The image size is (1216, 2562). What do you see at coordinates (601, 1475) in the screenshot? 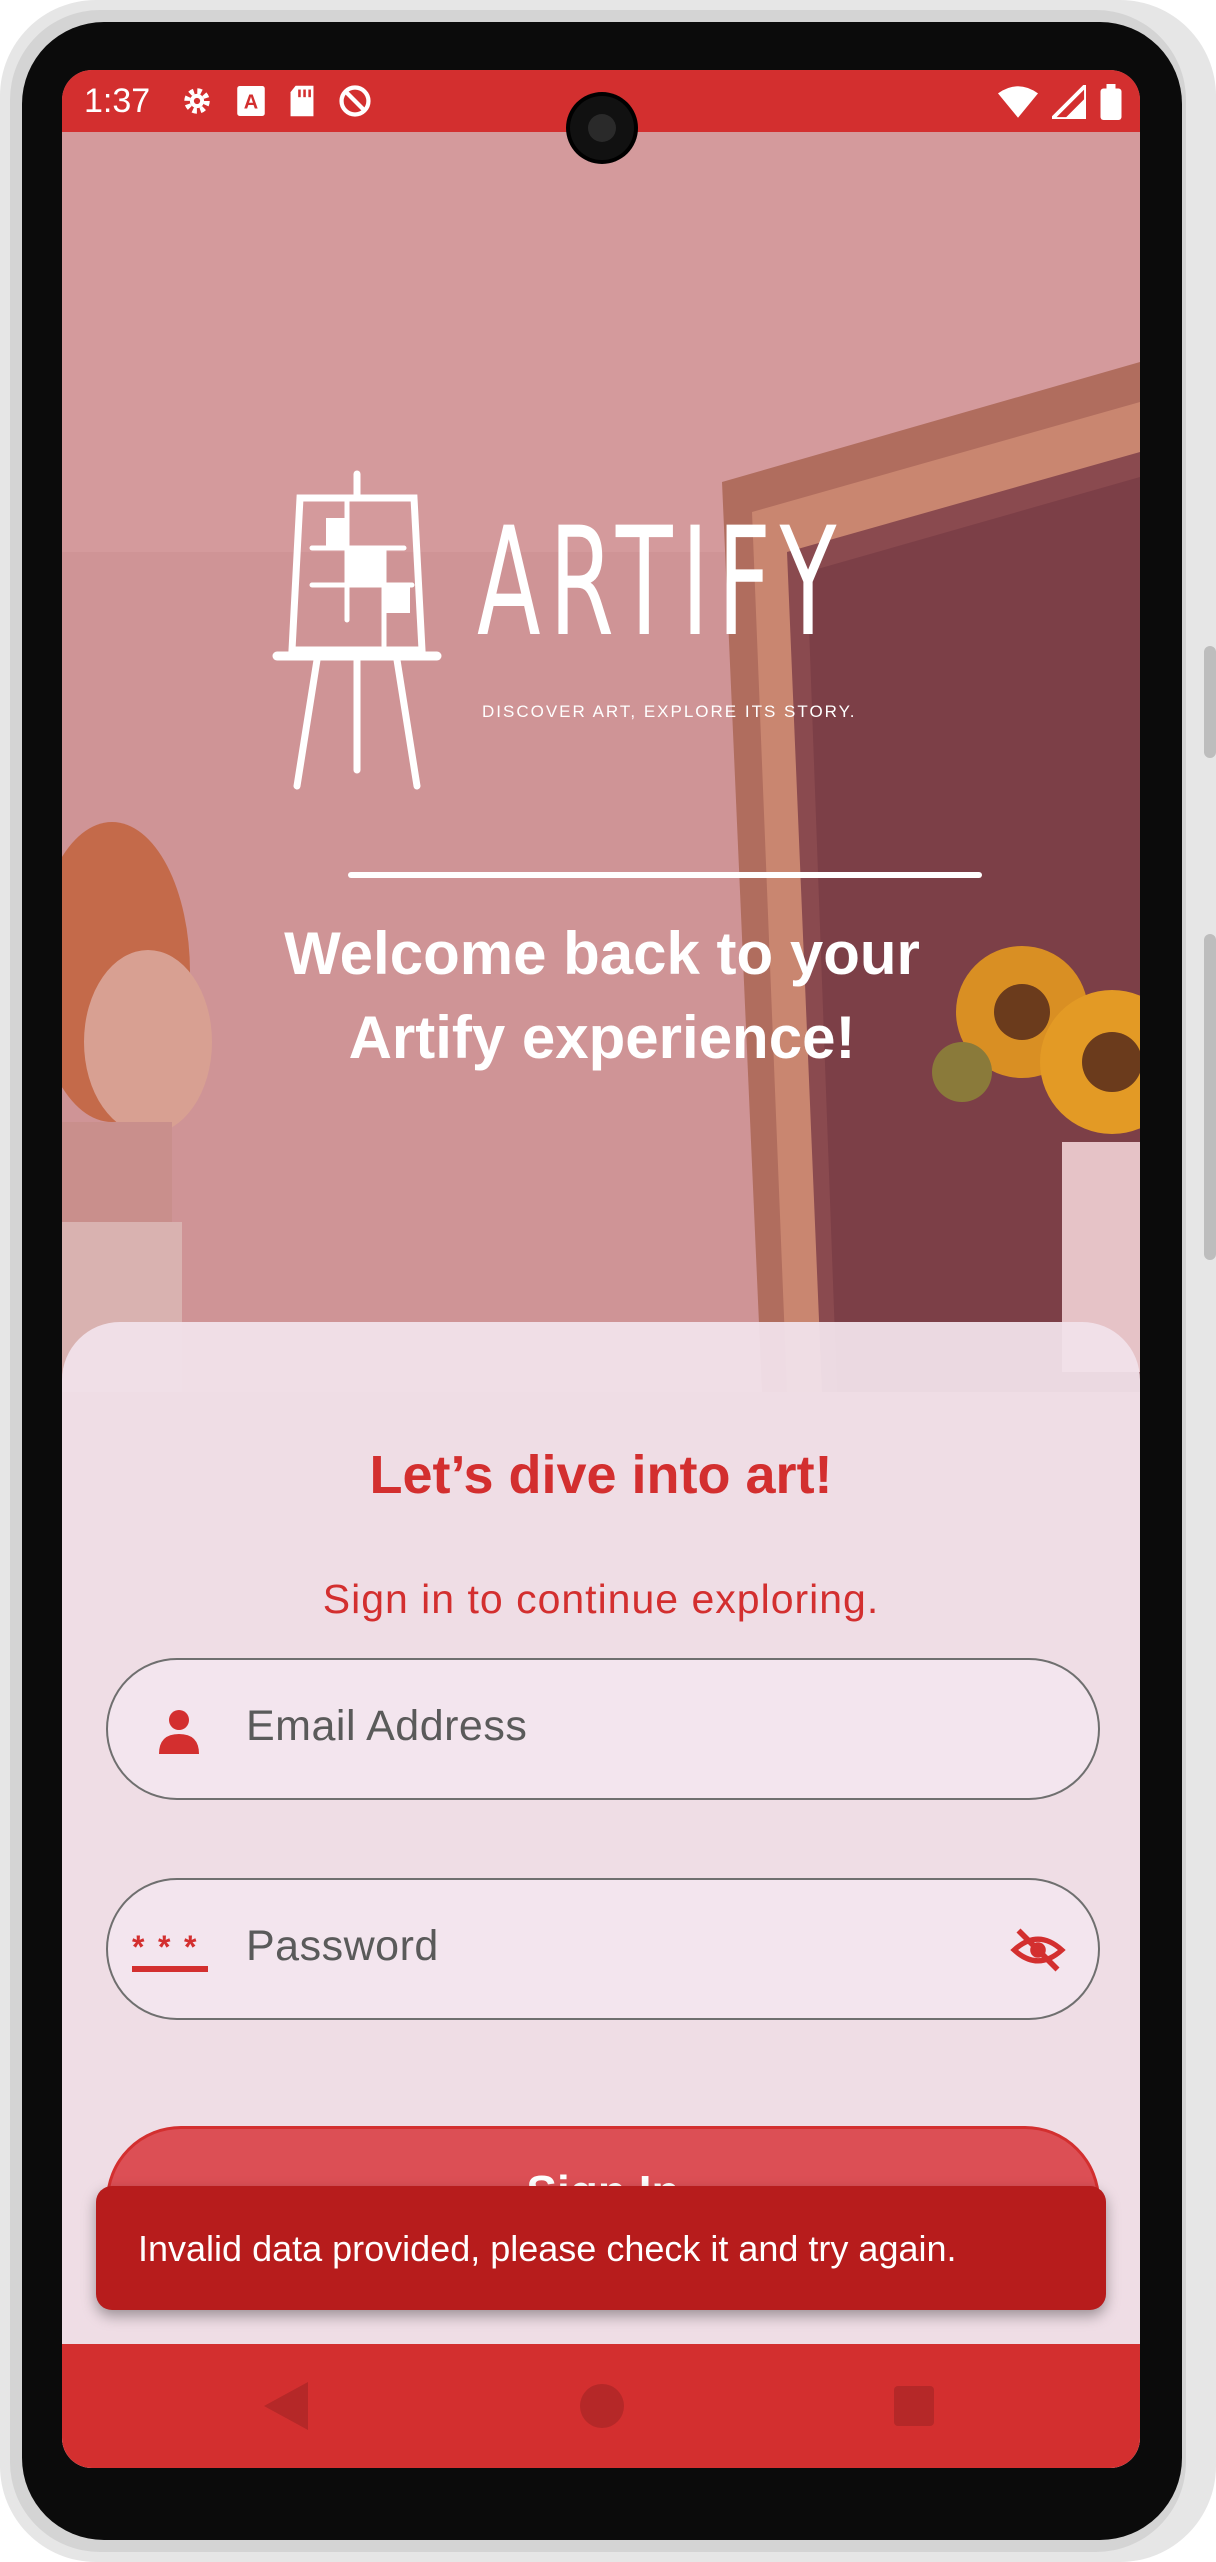
I see `card-title: Let’s dive into art!` at bounding box center [601, 1475].